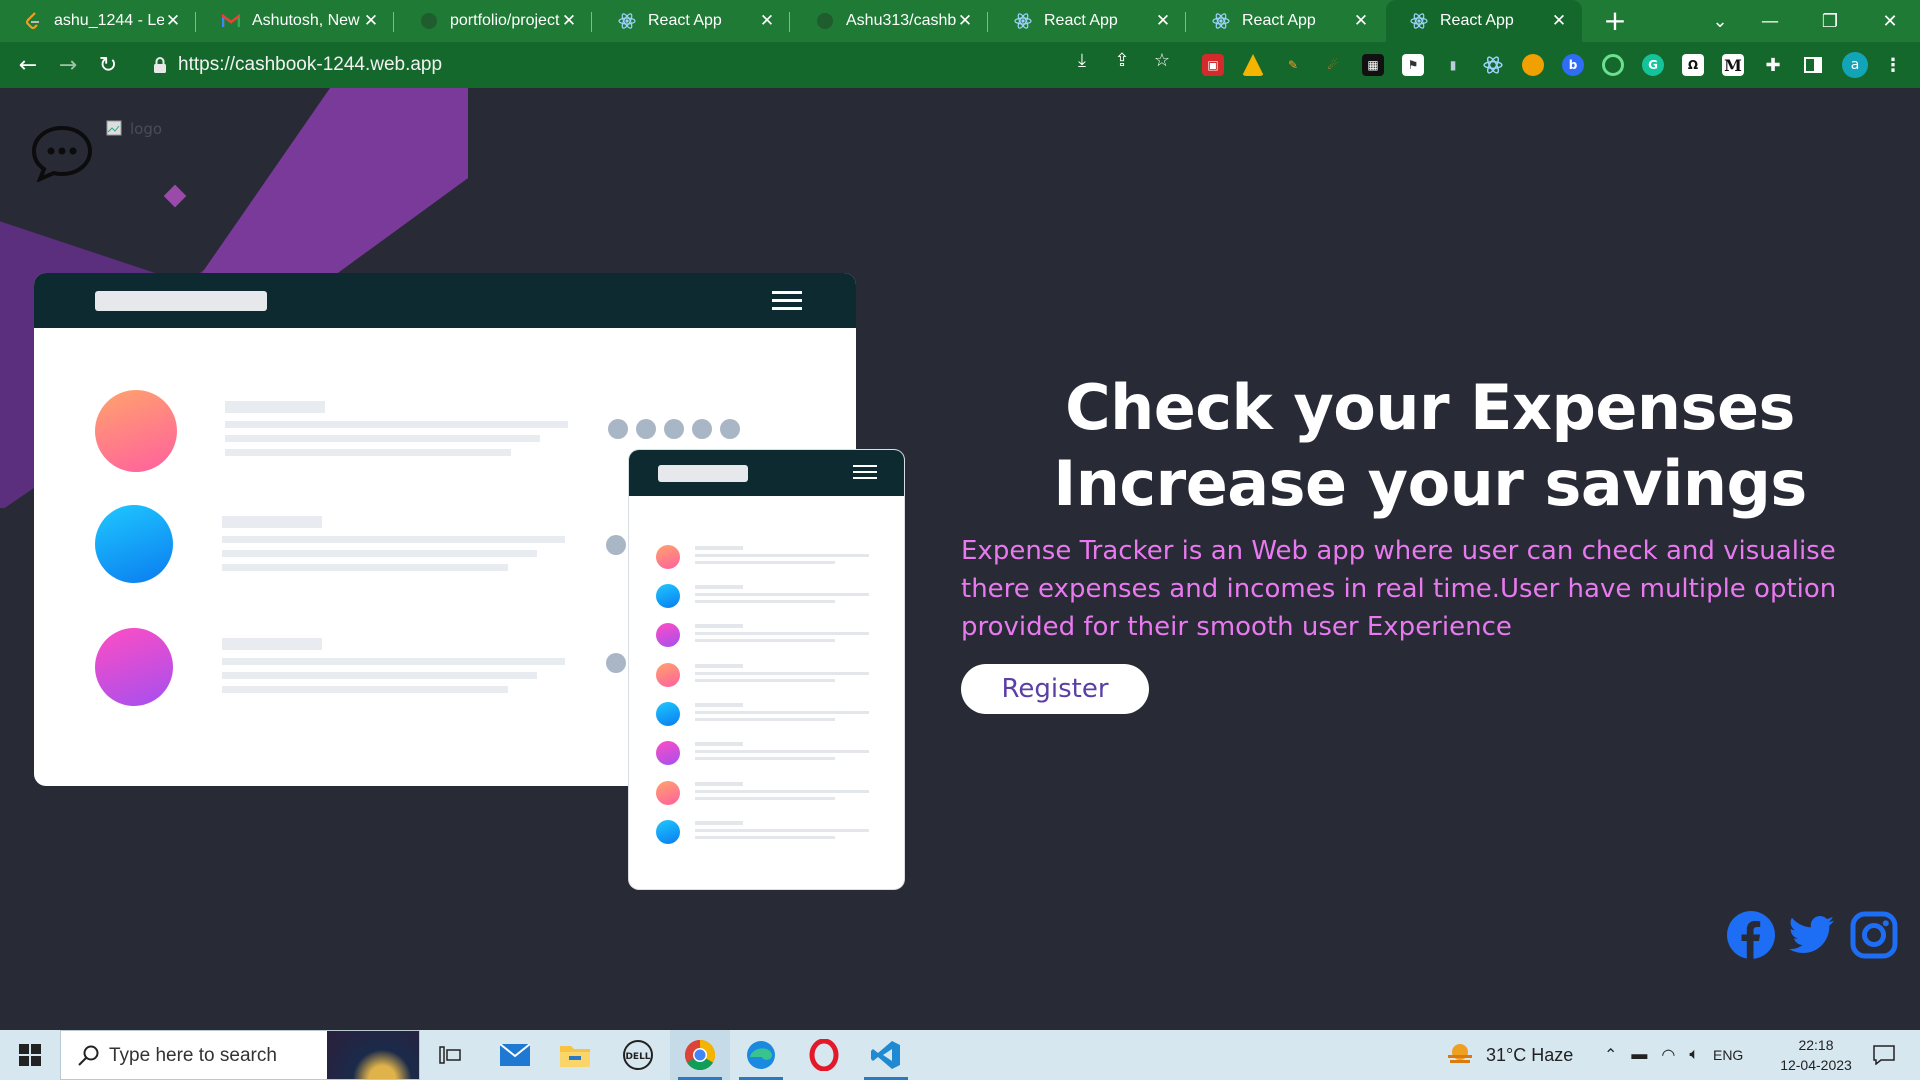  I want to click on taskbar-search-box: Type here to search, so click(240, 1055).